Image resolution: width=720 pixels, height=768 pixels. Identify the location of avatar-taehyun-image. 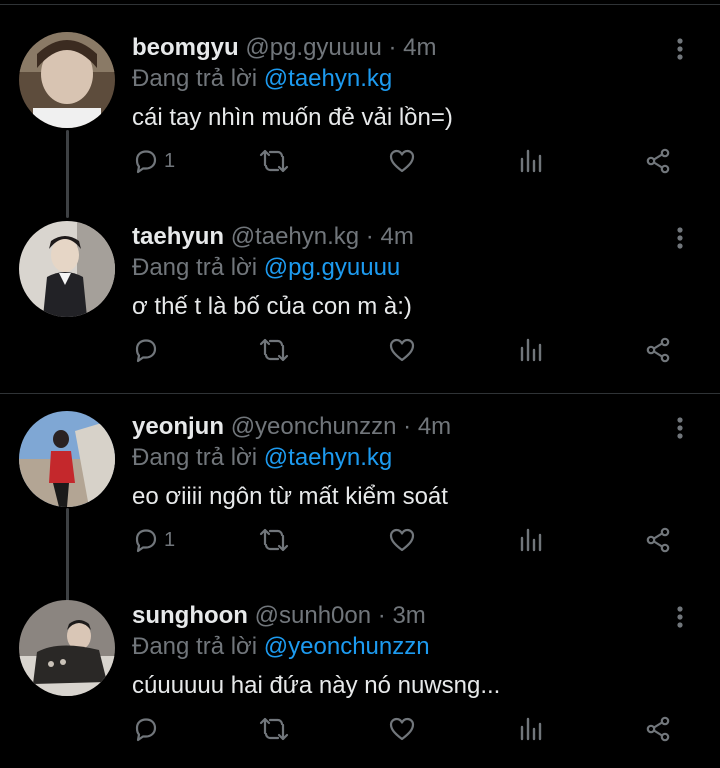
(67, 269).